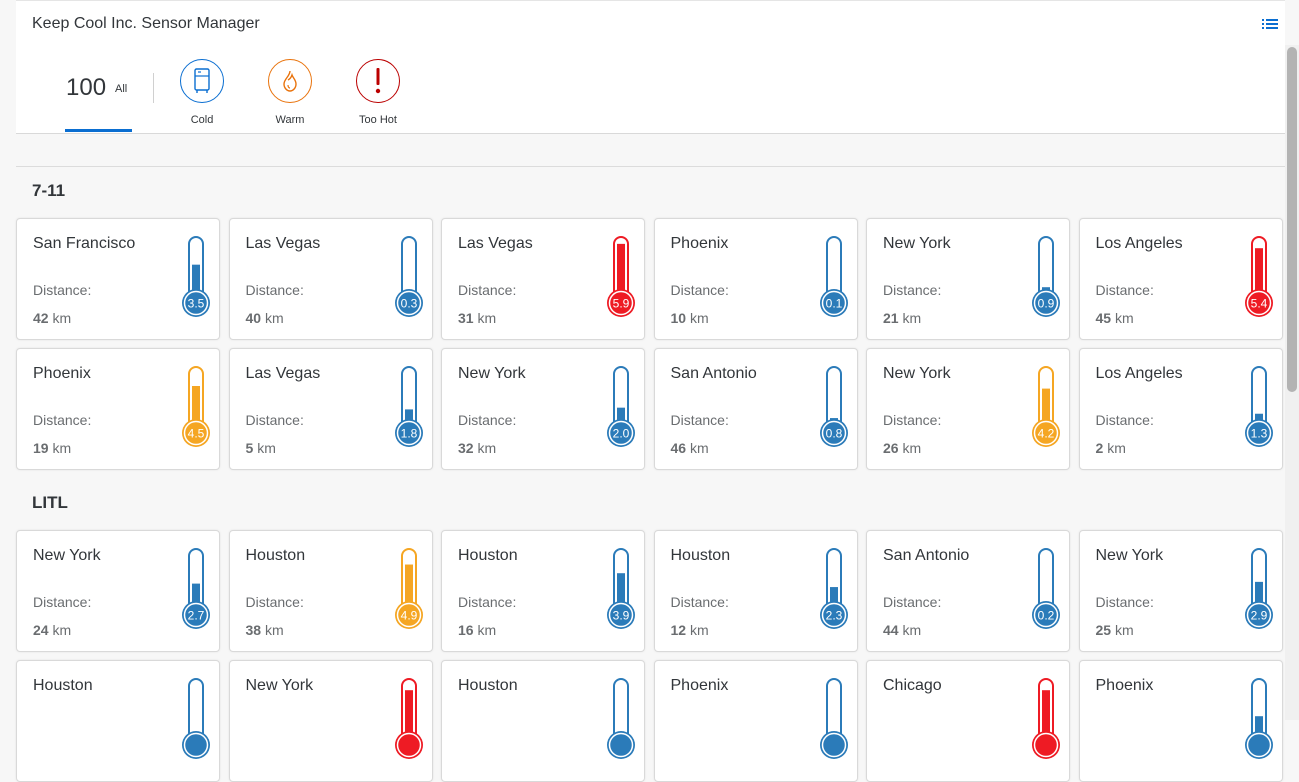 The width and height of the screenshot is (1299, 782). What do you see at coordinates (1115, 318) in the screenshot?
I see `distance-value: 45 km` at bounding box center [1115, 318].